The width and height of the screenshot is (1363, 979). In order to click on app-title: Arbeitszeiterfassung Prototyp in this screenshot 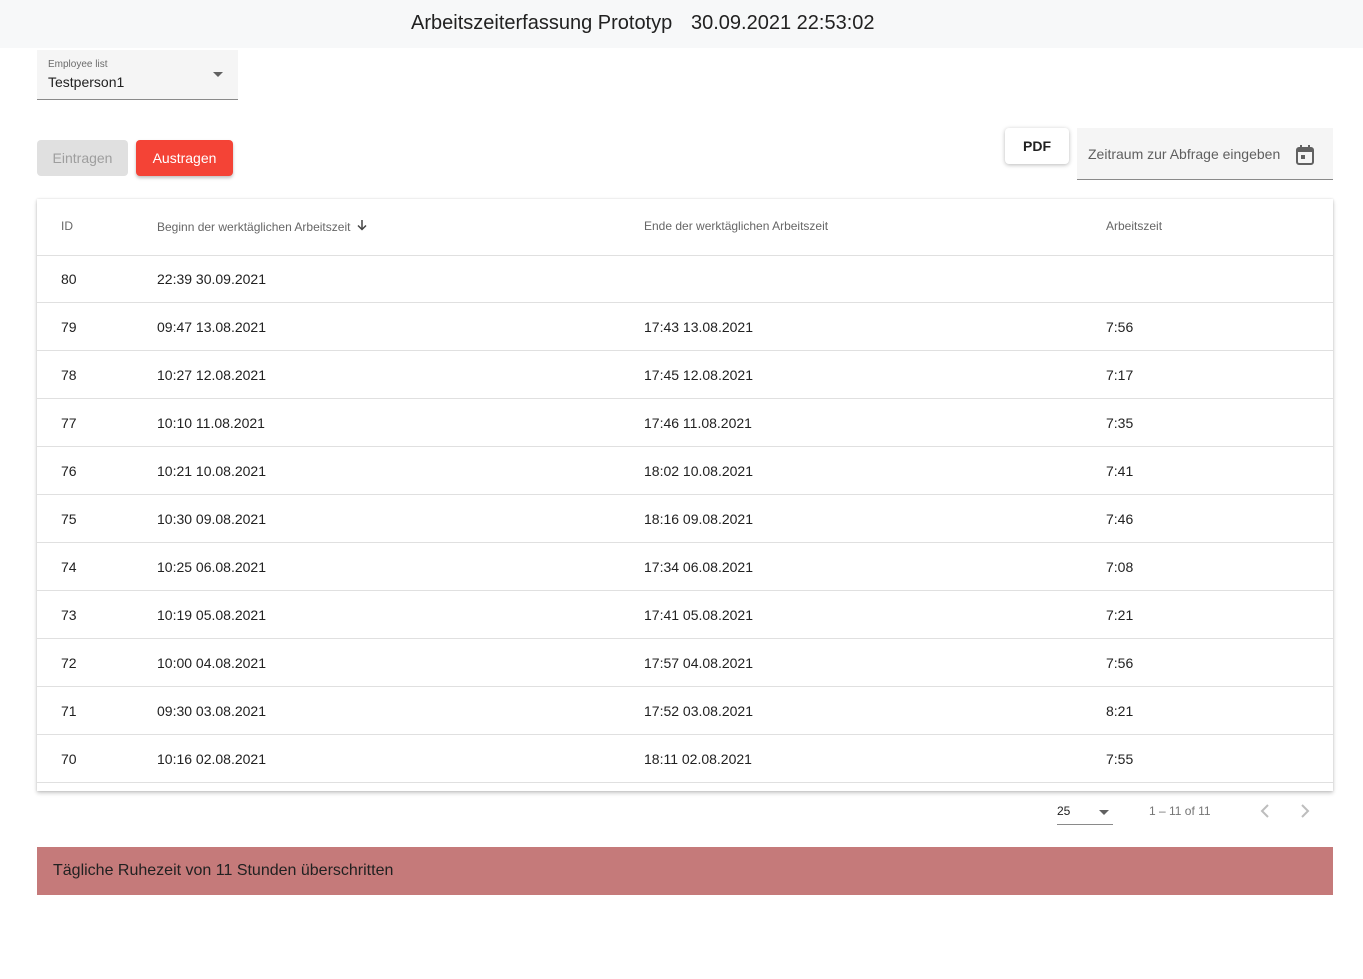, I will do `click(542, 23)`.